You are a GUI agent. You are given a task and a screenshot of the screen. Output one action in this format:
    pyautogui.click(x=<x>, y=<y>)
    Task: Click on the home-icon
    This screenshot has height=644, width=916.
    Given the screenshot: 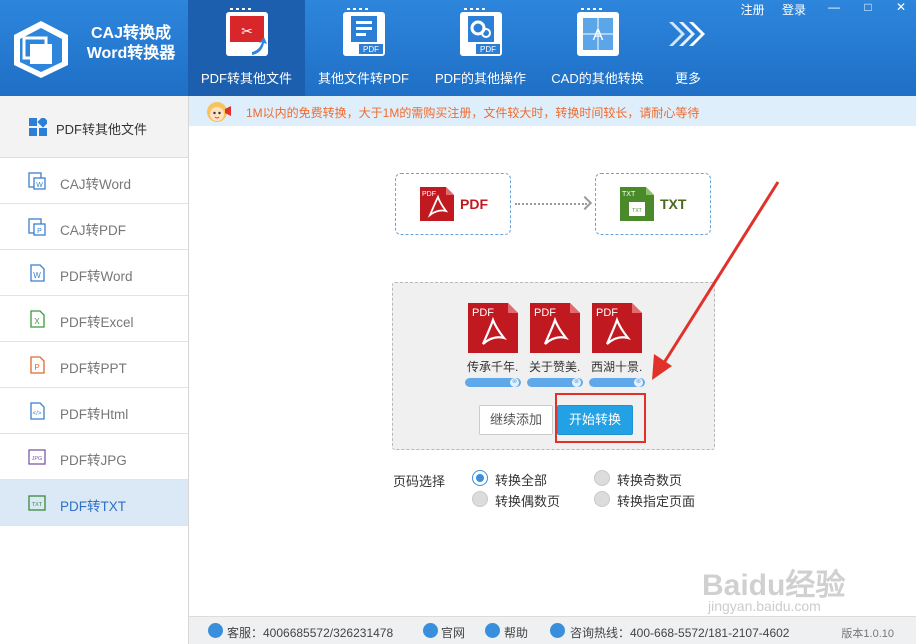 What is the action you would take?
    pyautogui.click(x=430, y=630)
    